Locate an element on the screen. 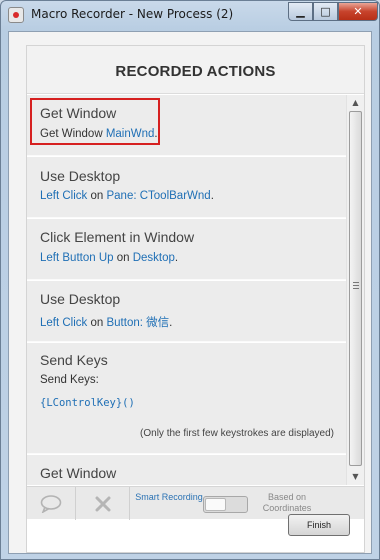  finish-button: Finish is located at coordinates (319, 525).